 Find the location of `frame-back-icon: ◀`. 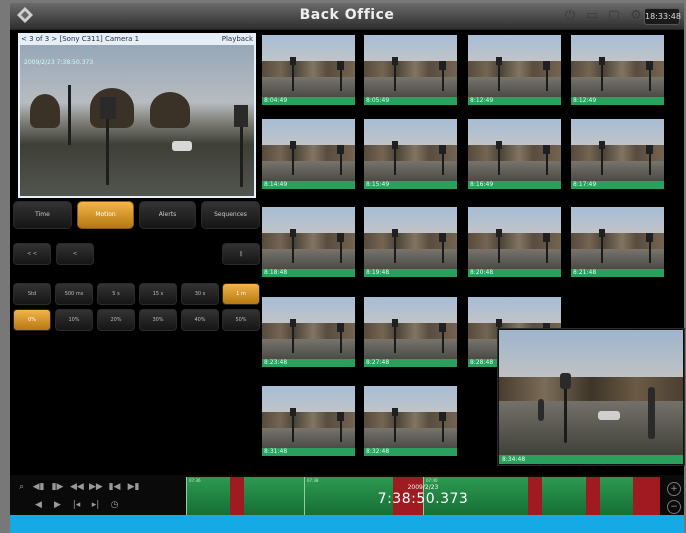

frame-back-icon: ◀ is located at coordinates (38, 505).